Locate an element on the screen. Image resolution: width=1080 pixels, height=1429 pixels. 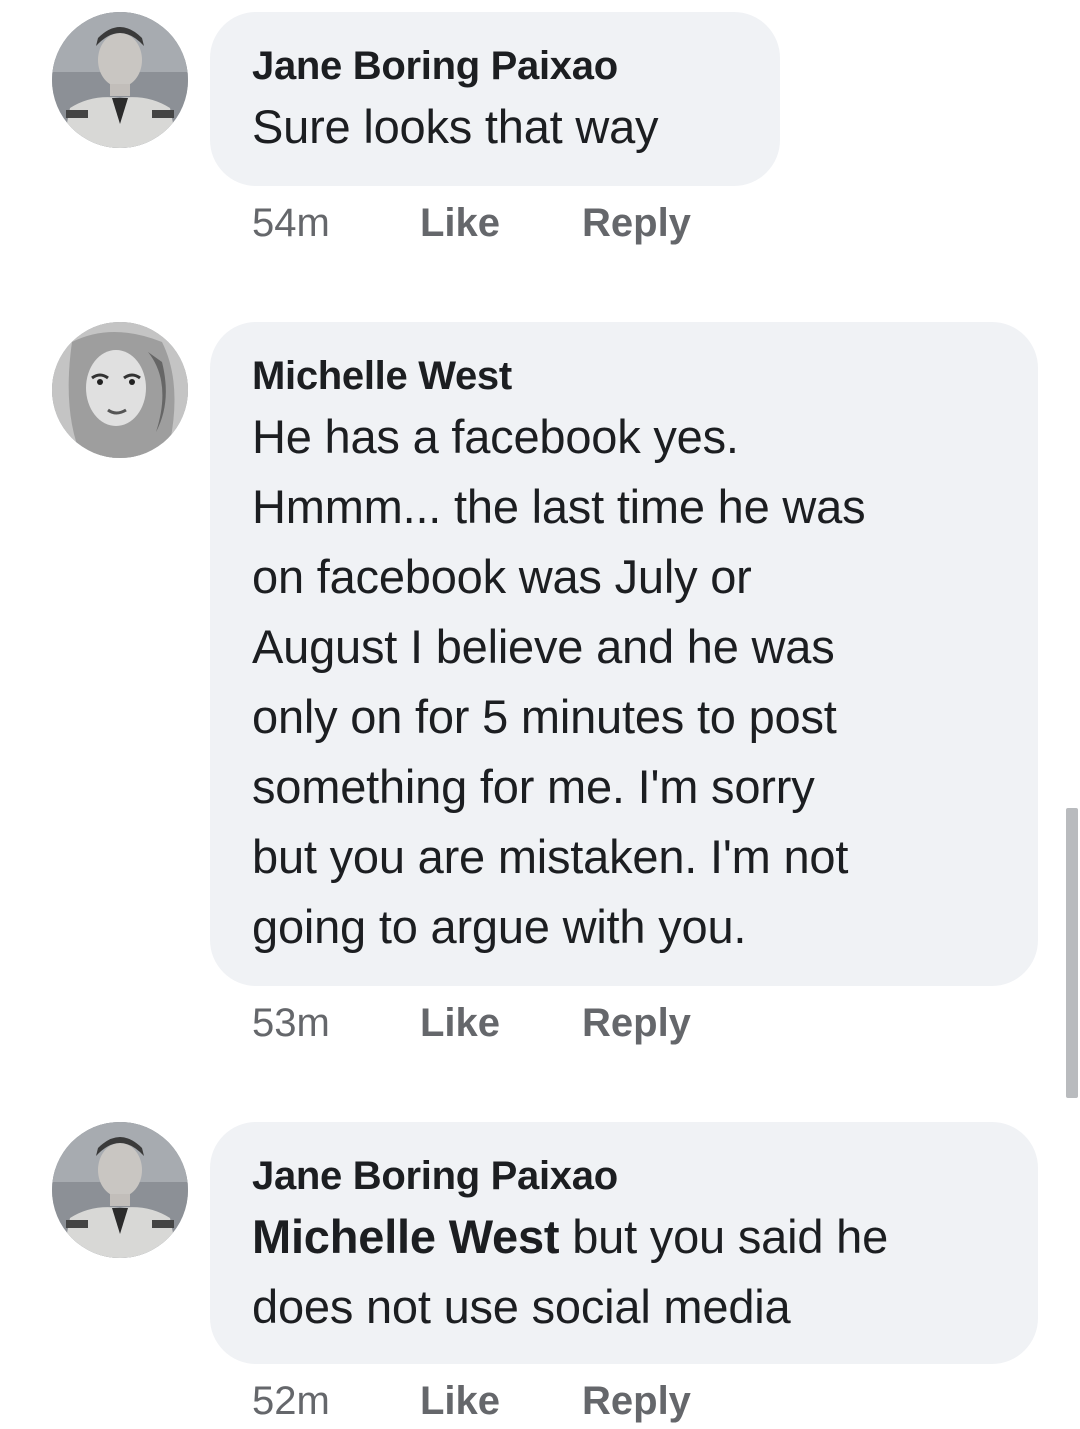
scrollbar is located at coordinates (1072, 953).